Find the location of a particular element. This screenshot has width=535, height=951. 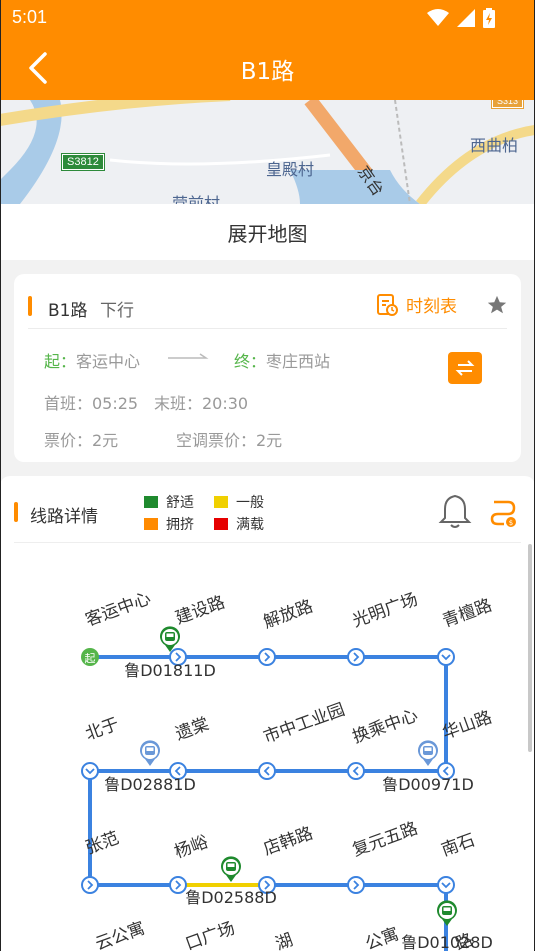

accent-bar is located at coordinates (30, 306).